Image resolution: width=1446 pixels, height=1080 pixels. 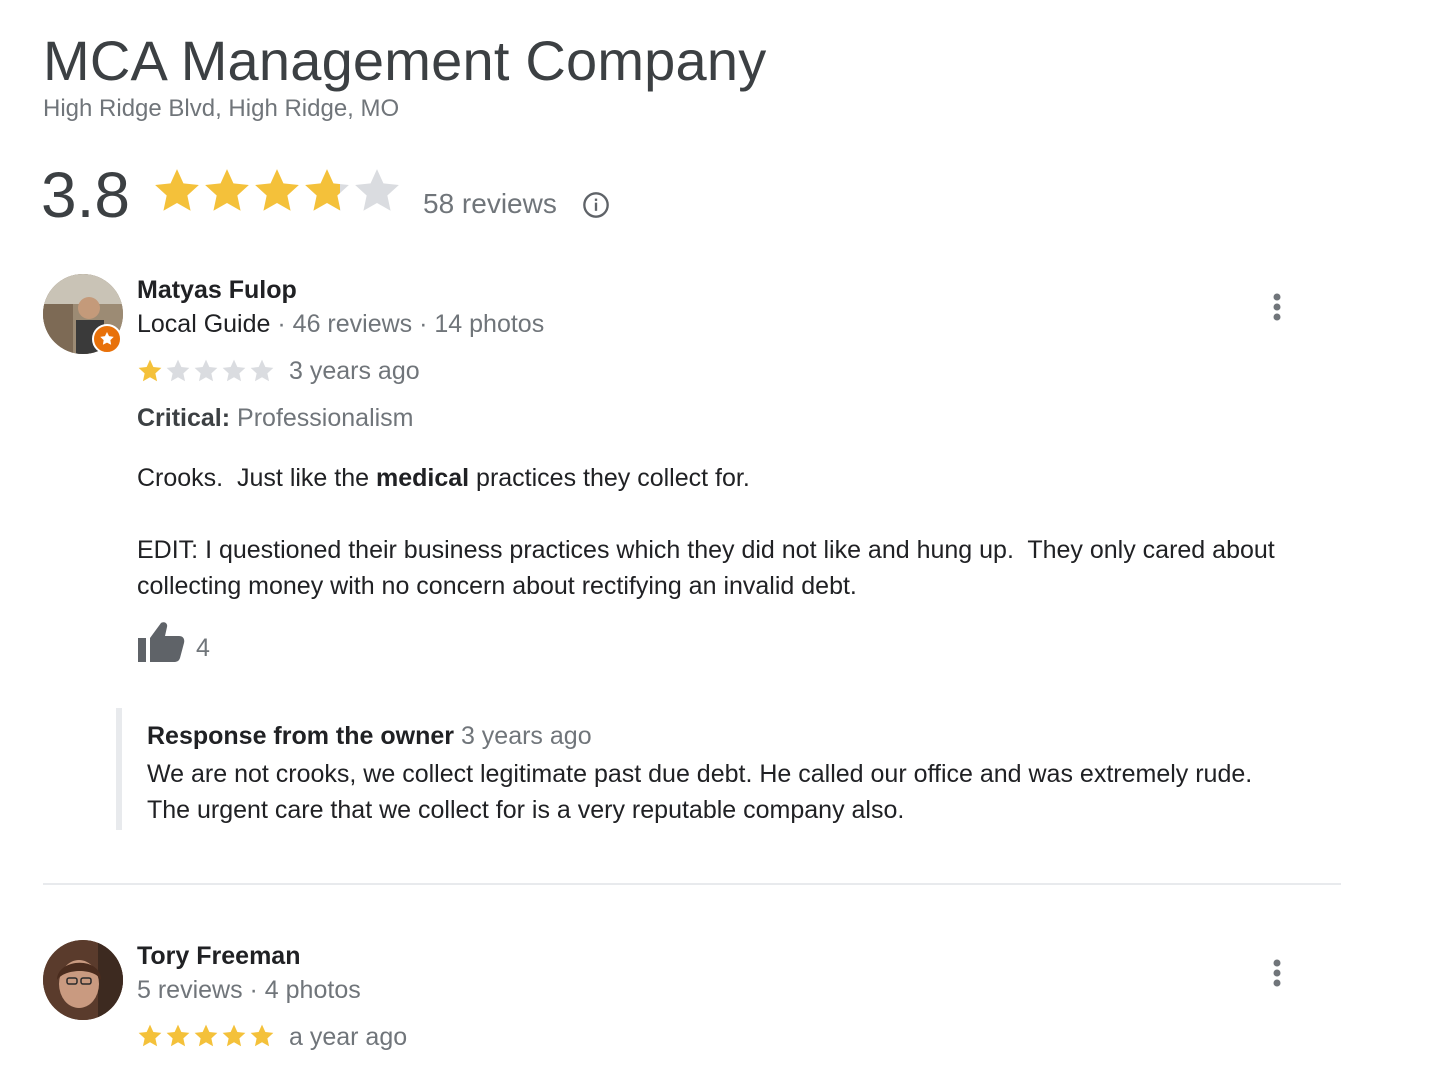 I want to click on business-name: MCA Management Company, so click(x=405, y=60).